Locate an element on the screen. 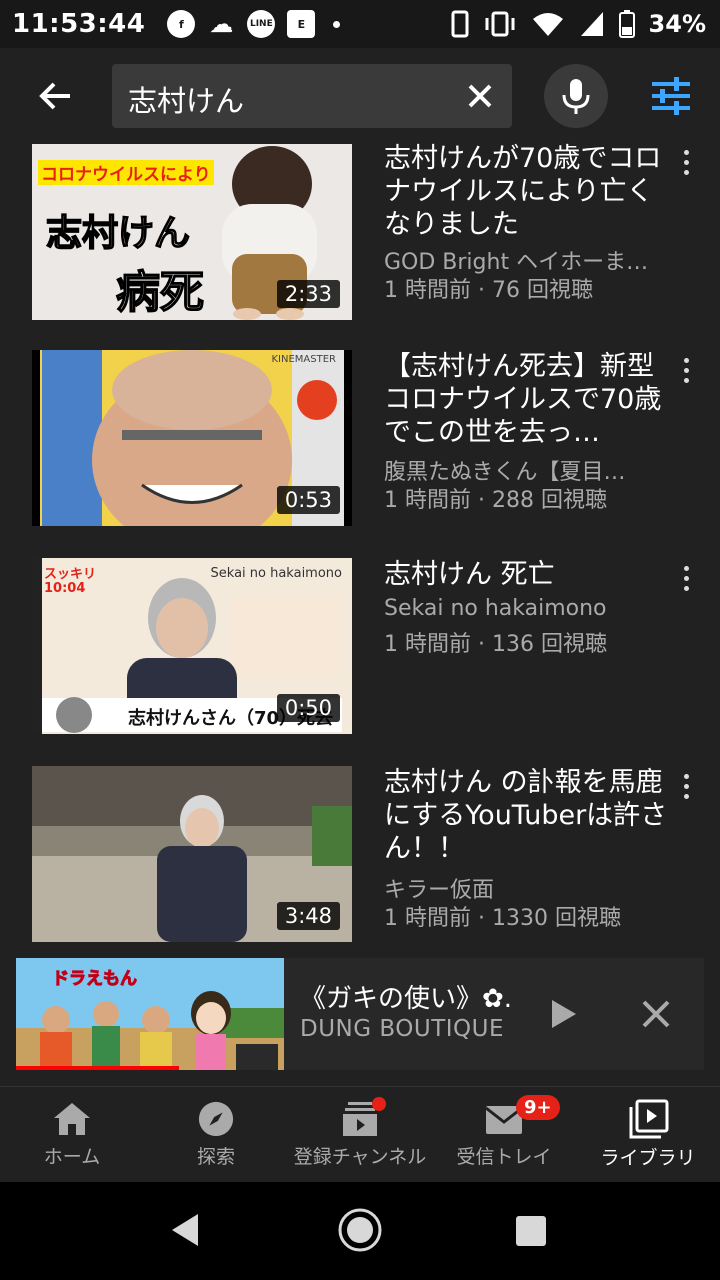  video-thumbnail: KINEMASTER 0:53 is located at coordinates (192, 438).